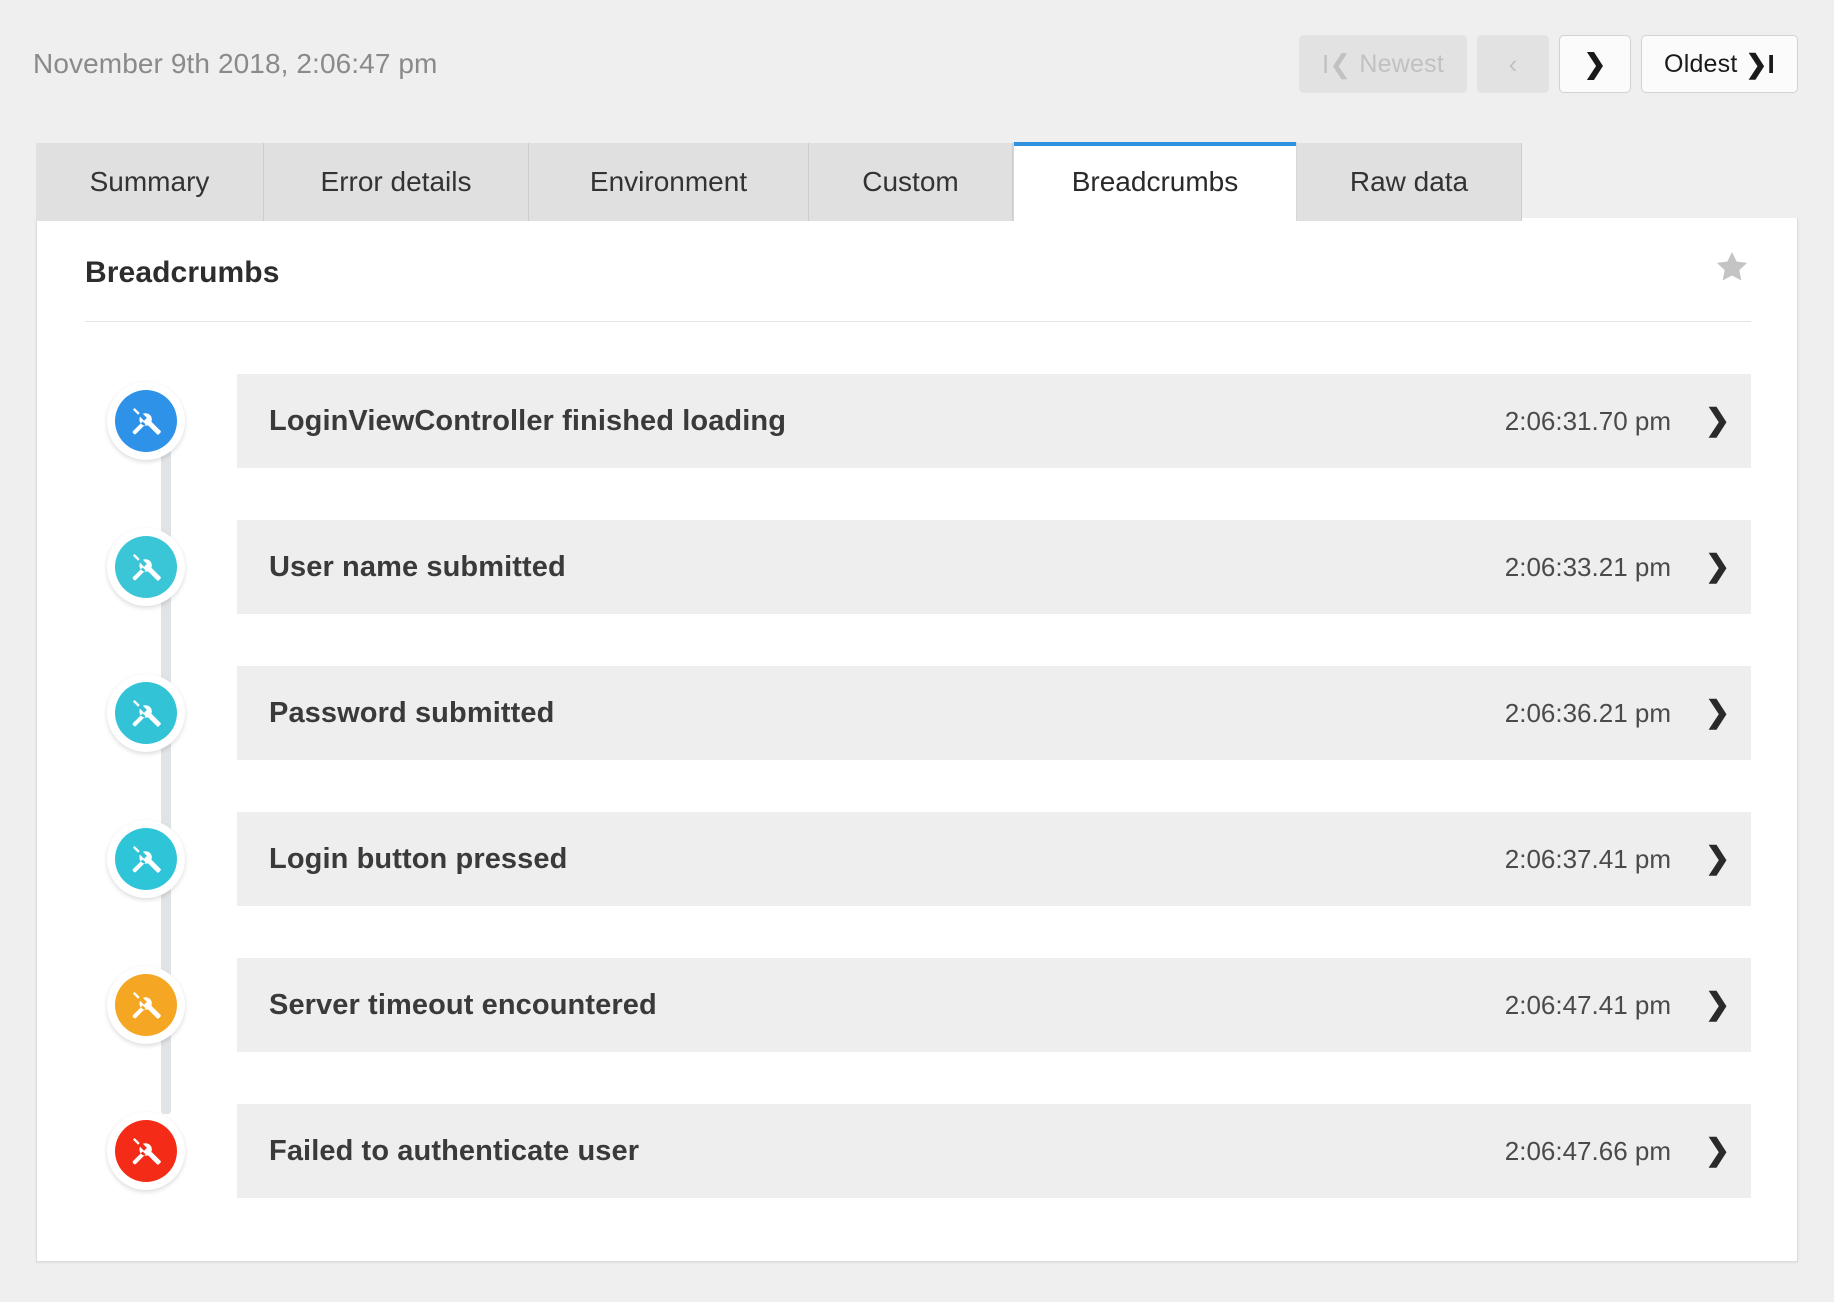 The height and width of the screenshot is (1302, 1834). Describe the element at coordinates (1587, 858) in the screenshot. I see `breadcrumb-time: 2:06:37.41 pm` at that location.